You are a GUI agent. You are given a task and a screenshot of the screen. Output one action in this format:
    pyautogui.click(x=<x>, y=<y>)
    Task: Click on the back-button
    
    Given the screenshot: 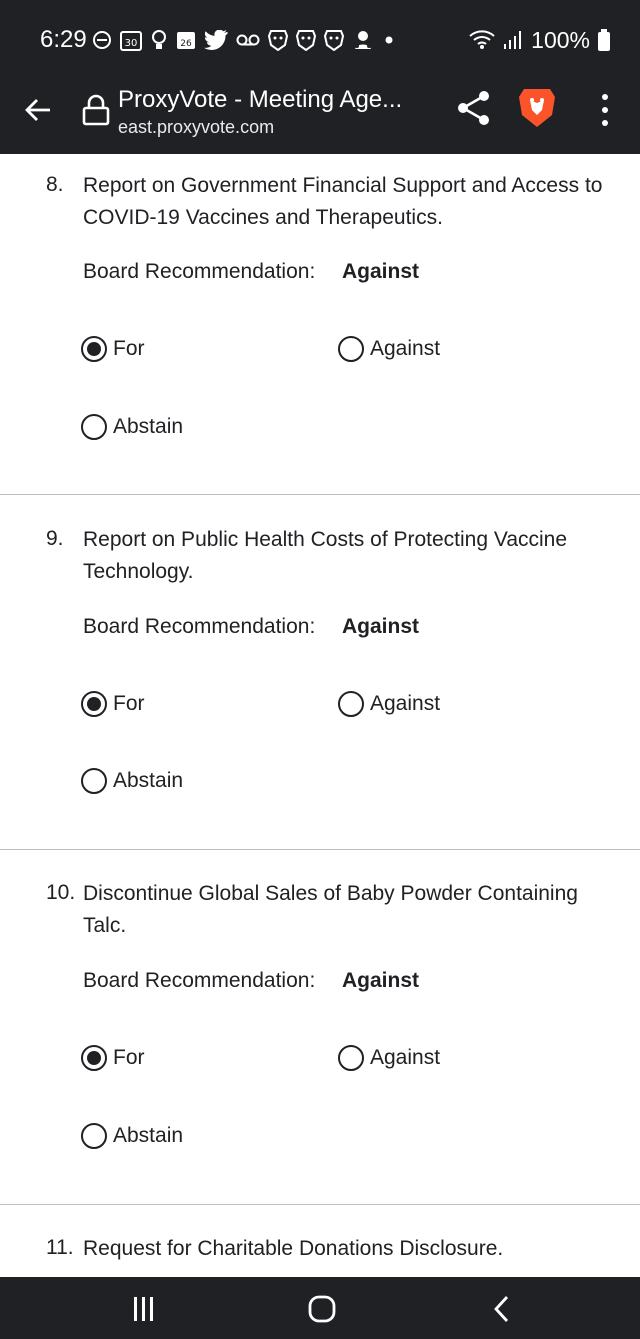 What is the action you would take?
    pyautogui.click(x=38, y=110)
    